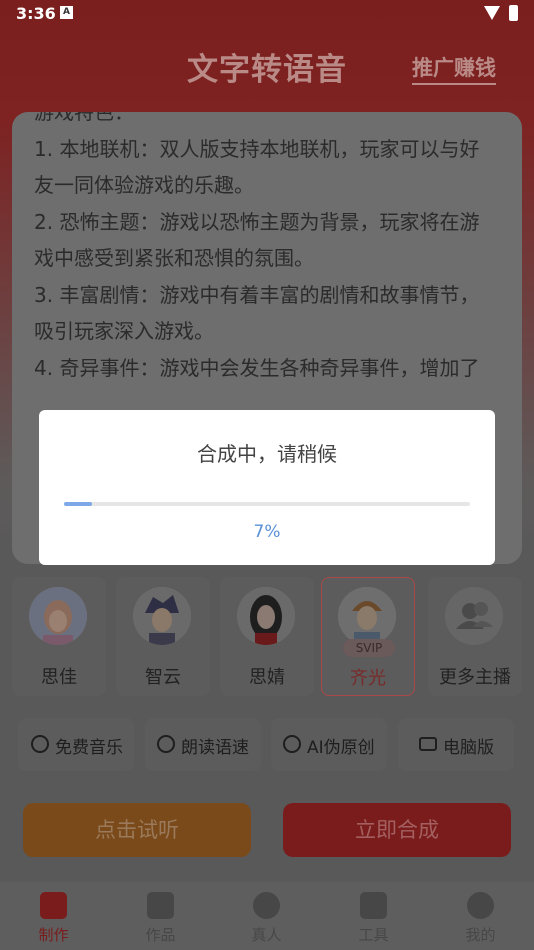  What do you see at coordinates (40, 744) in the screenshot?
I see `music-note-icon` at bounding box center [40, 744].